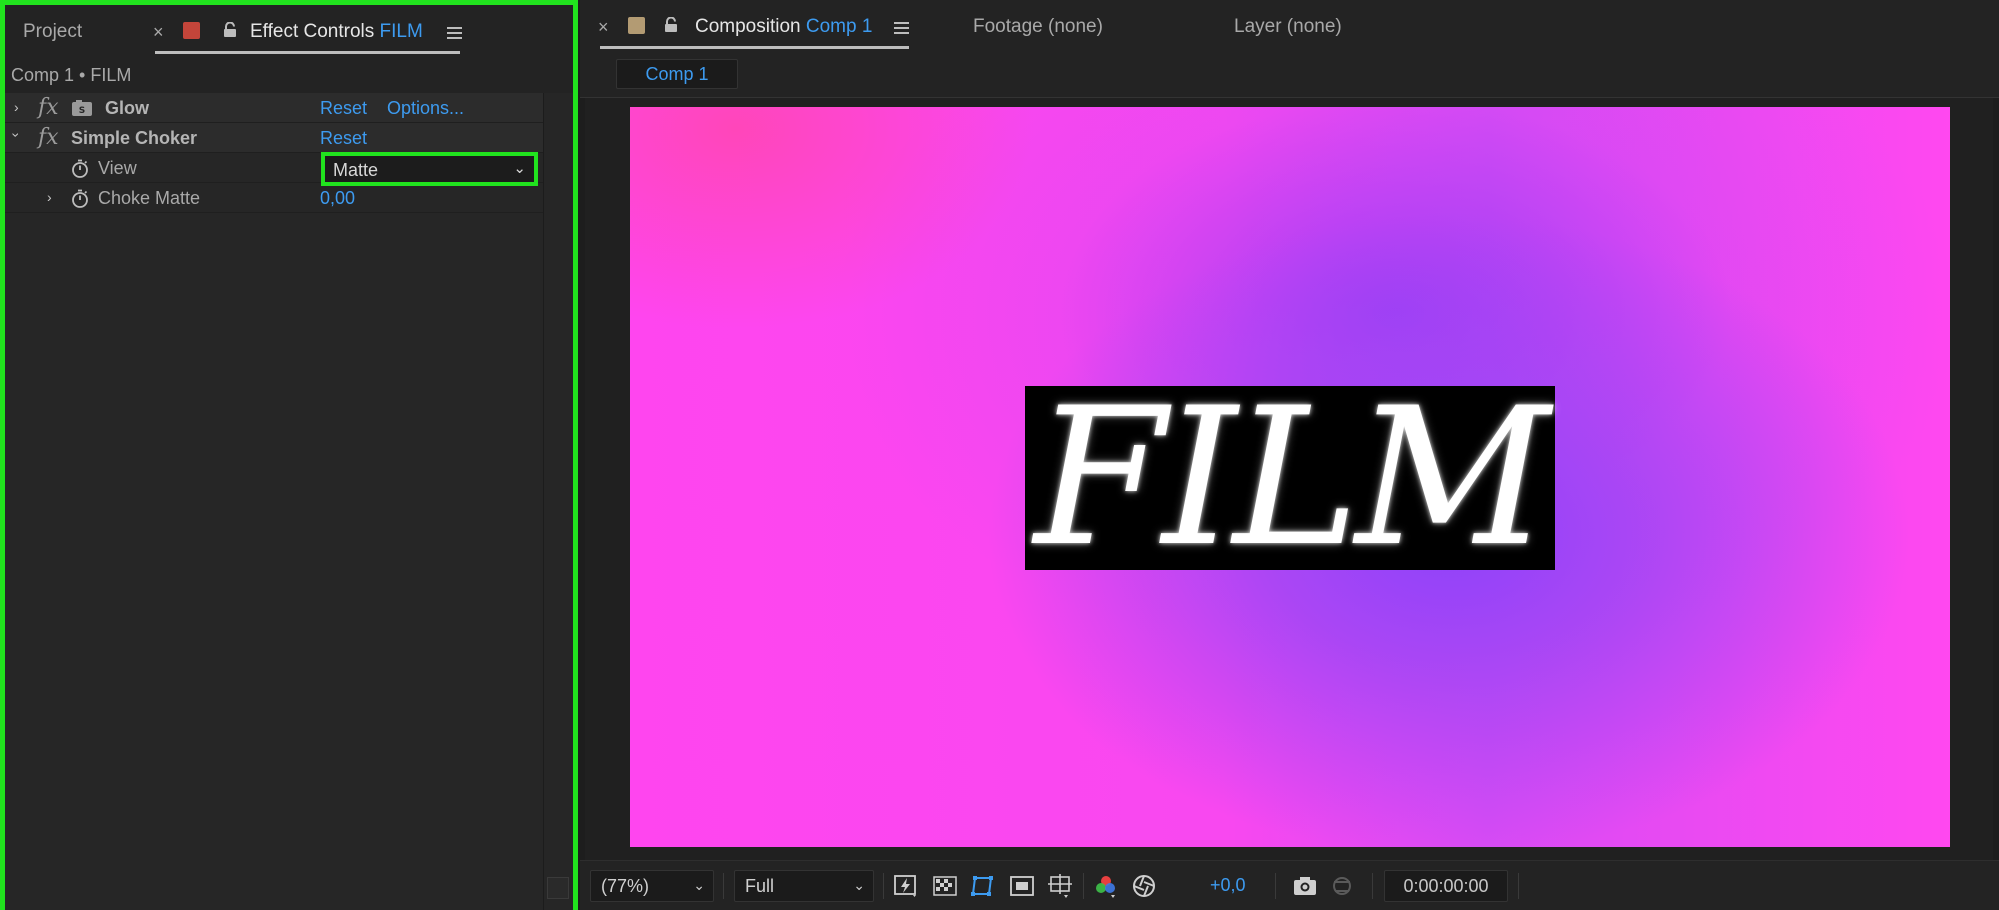  What do you see at coordinates (274, 138) in the screenshot?
I see `effect-row-simple-choker: › fx Simple Choker Reset` at bounding box center [274, 138].